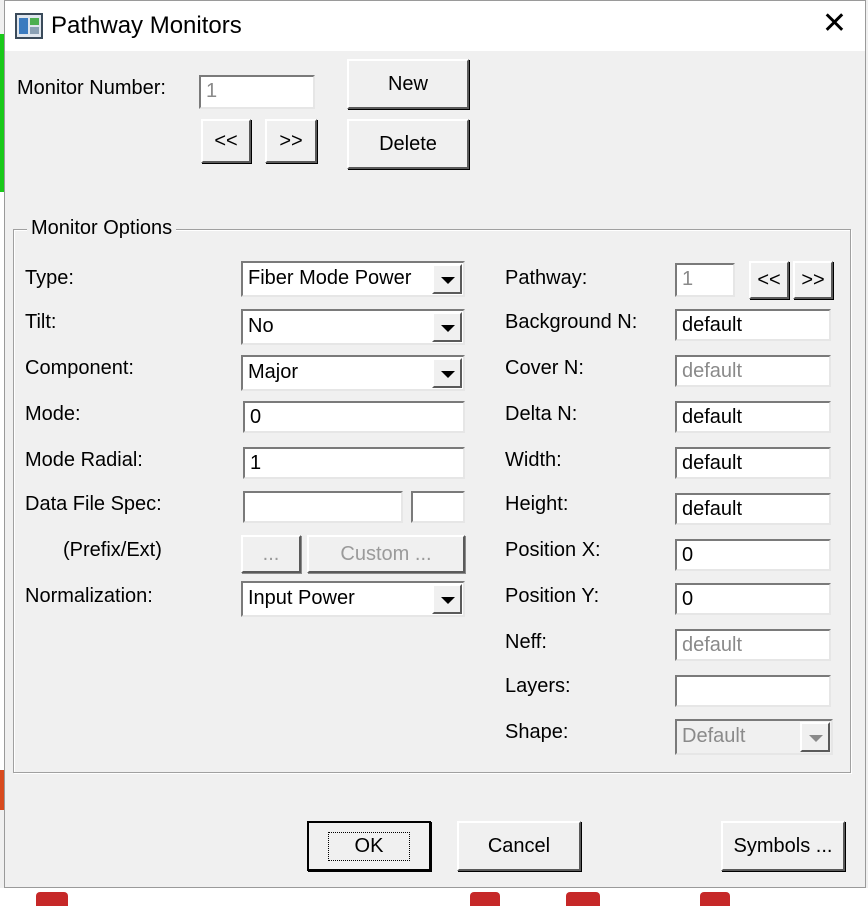  Describe the element at coordinates (753, 555) in the screenshot. I see `position-x-field: 0` at that location.